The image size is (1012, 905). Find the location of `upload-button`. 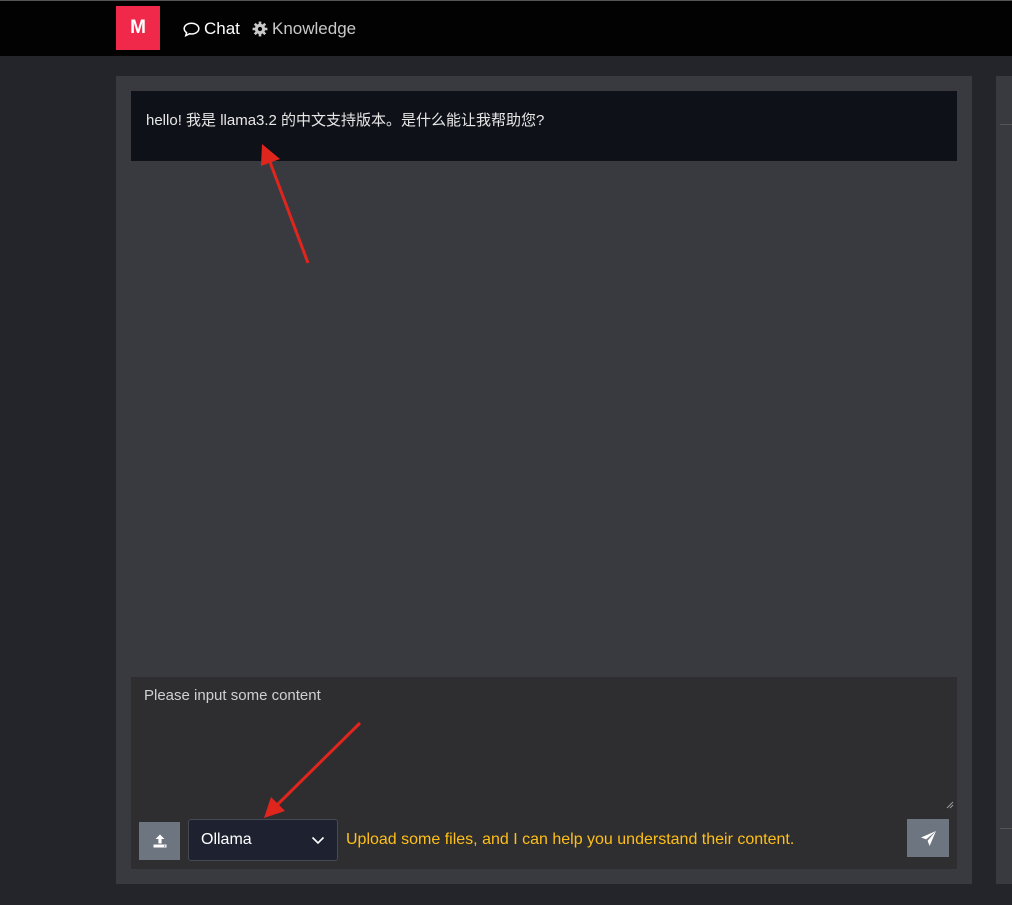

upload-button is located at coordinates (159, 841).